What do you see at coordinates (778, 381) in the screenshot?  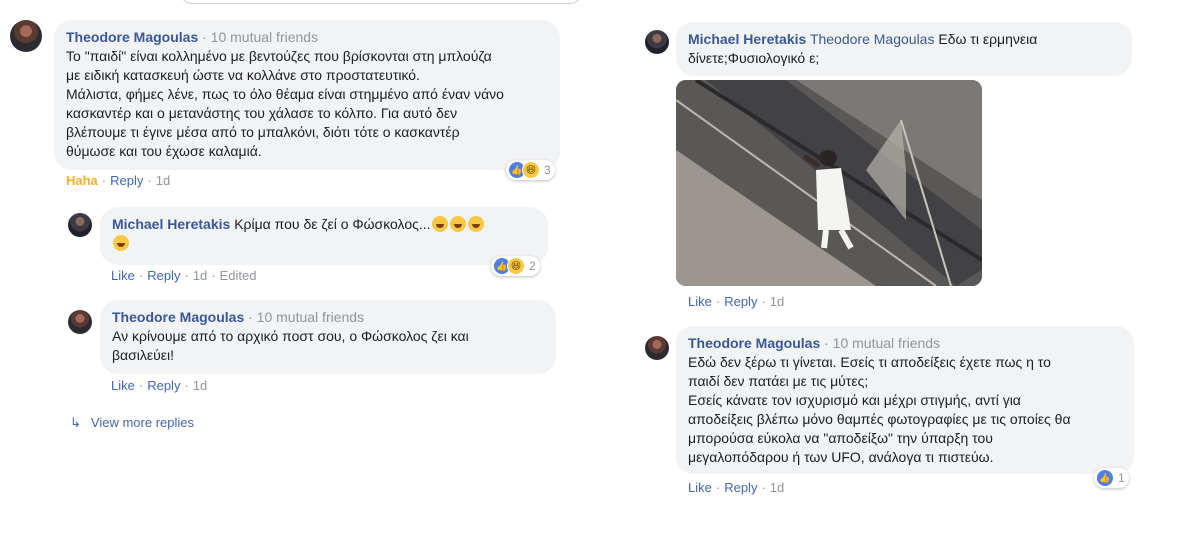 I see `comment-line: παιδί δεν πατάει με τις μύτες;` at bounding box center [778, 381].